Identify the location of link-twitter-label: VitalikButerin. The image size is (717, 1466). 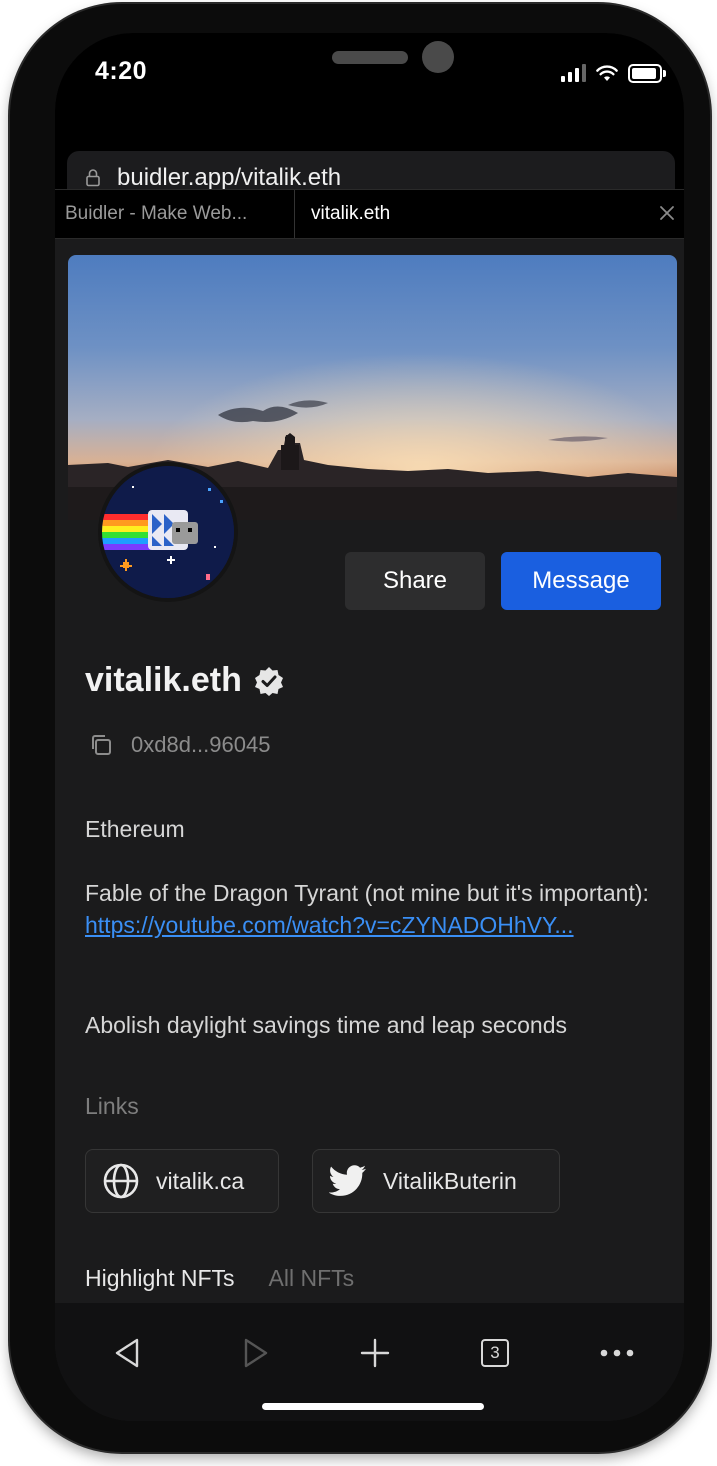
(450, 1180).